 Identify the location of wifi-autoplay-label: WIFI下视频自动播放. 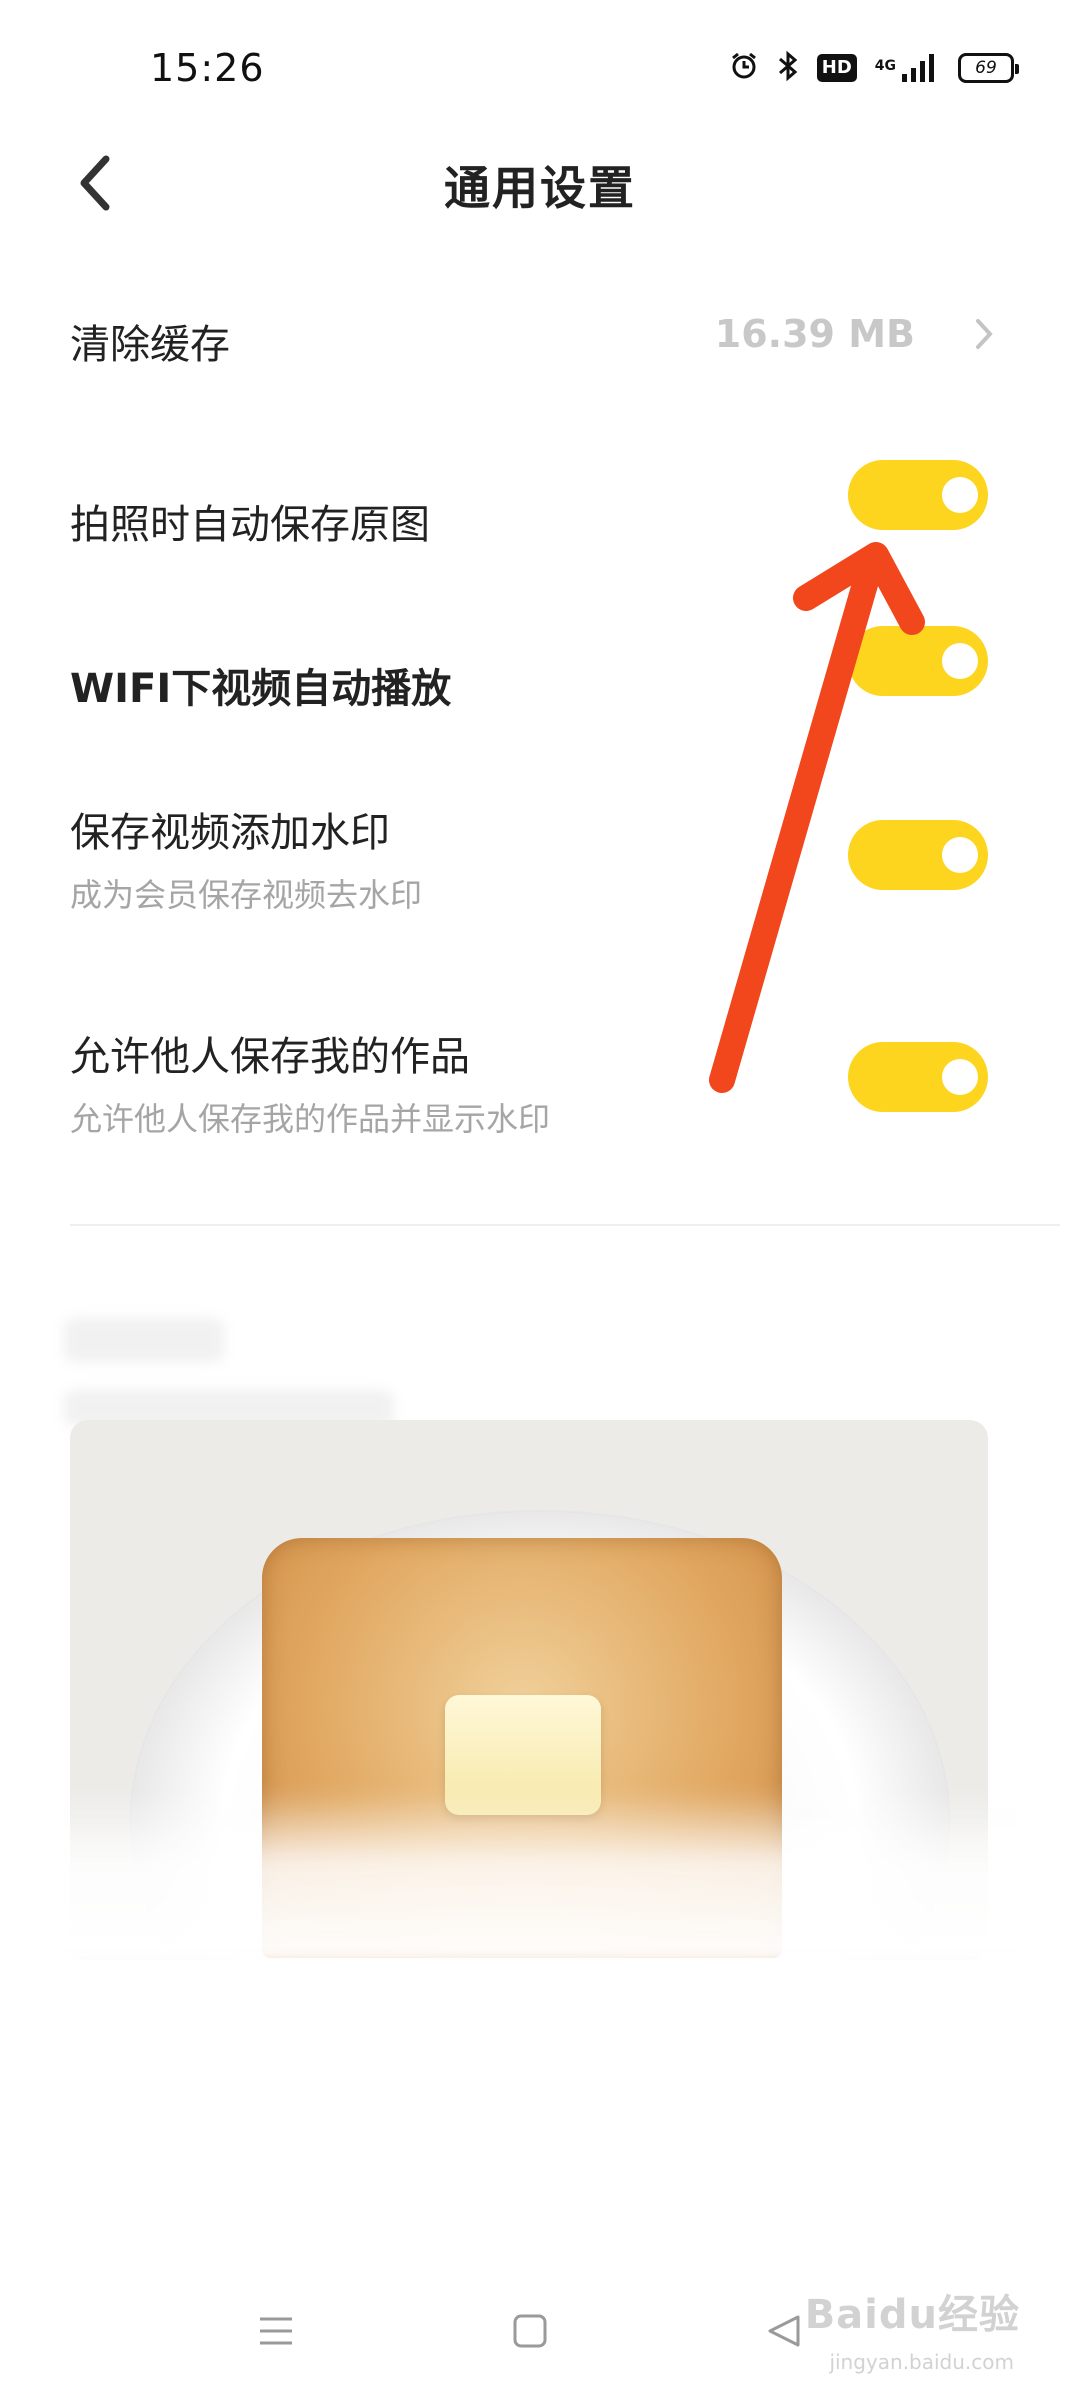
(261, 689).